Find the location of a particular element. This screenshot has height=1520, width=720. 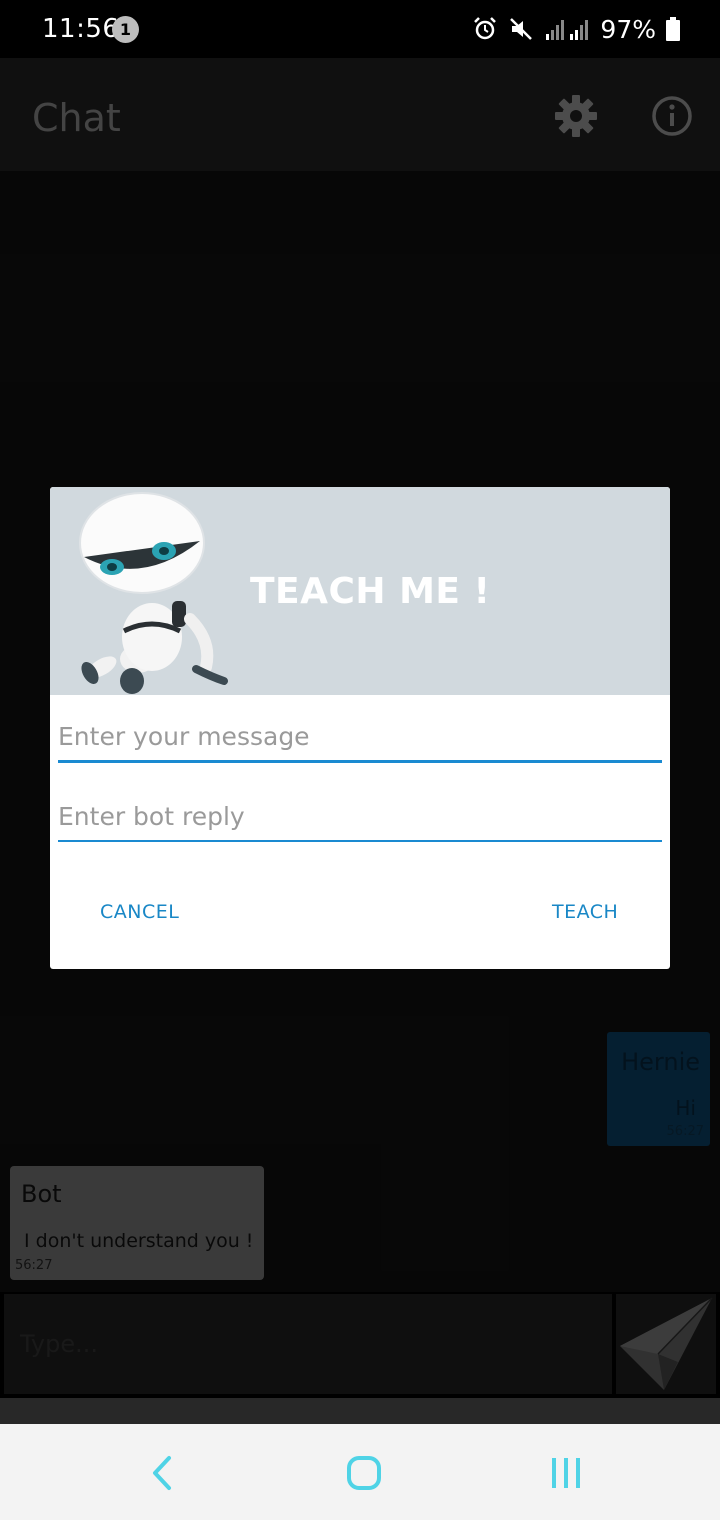

robot-mascot-icon is located at coordinates (153, 593).